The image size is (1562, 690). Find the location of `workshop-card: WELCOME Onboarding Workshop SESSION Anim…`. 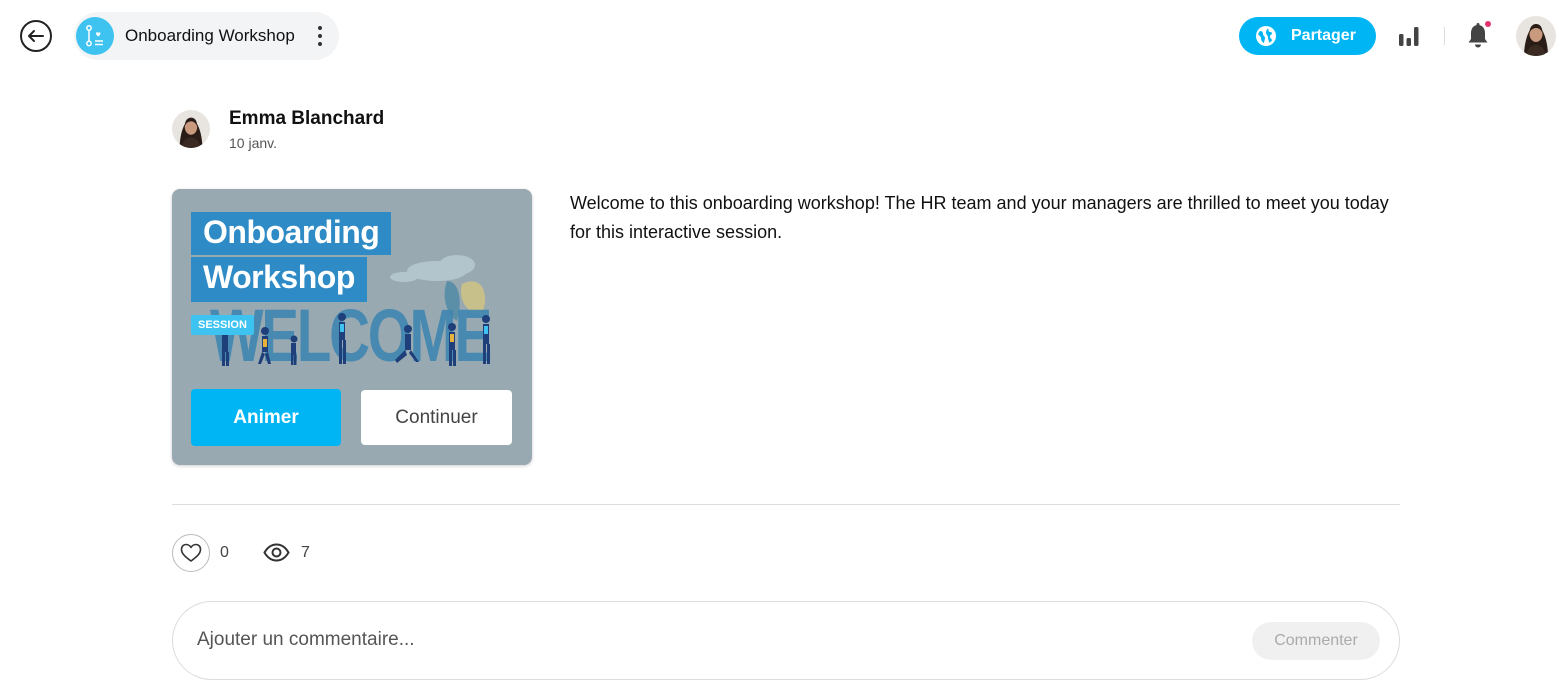

workshop-card: WELCOME Onboarding Workshop SESSION Anim… is located at coordinates (352, 327).